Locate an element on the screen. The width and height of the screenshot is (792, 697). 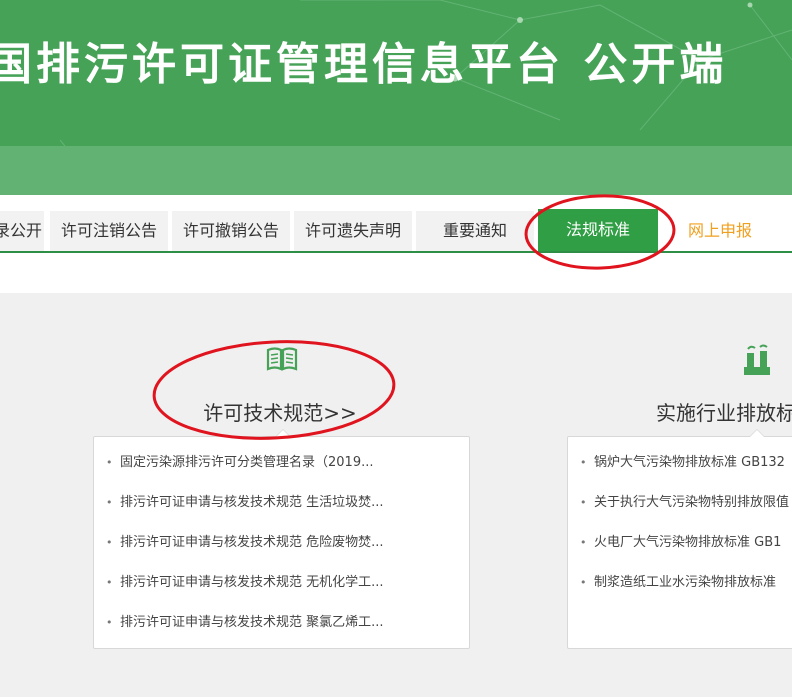
tab-withdrawal-notice: 许可撤销公告 is located at coordinates (231, 231).